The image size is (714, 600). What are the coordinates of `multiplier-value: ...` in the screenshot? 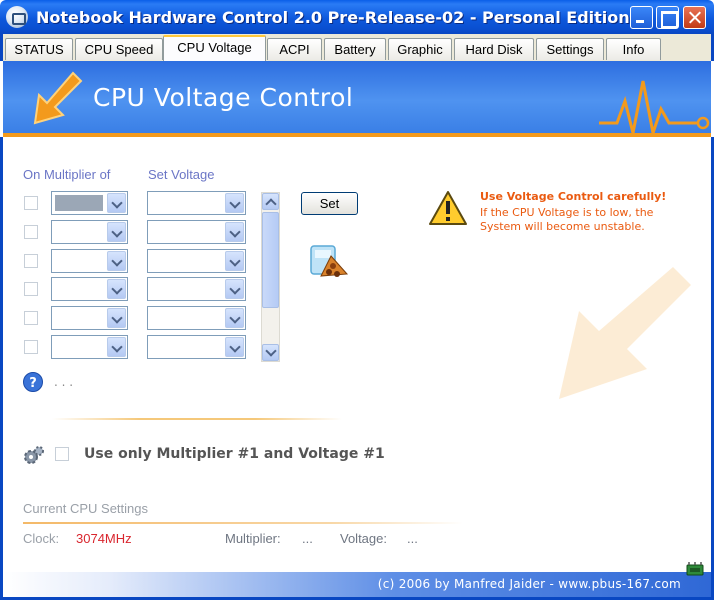 It's located at (307, 538).